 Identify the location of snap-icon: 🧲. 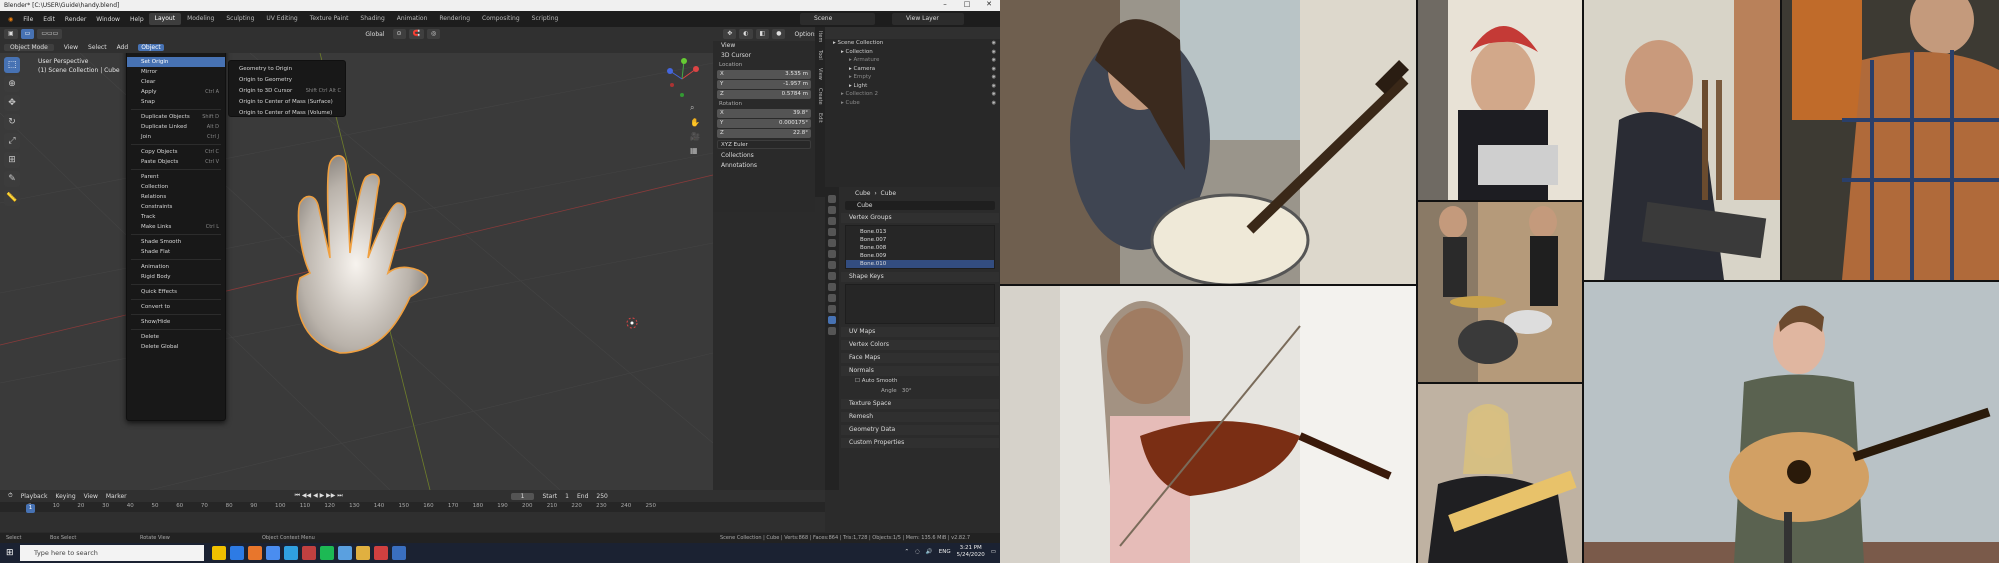
(416, 34).